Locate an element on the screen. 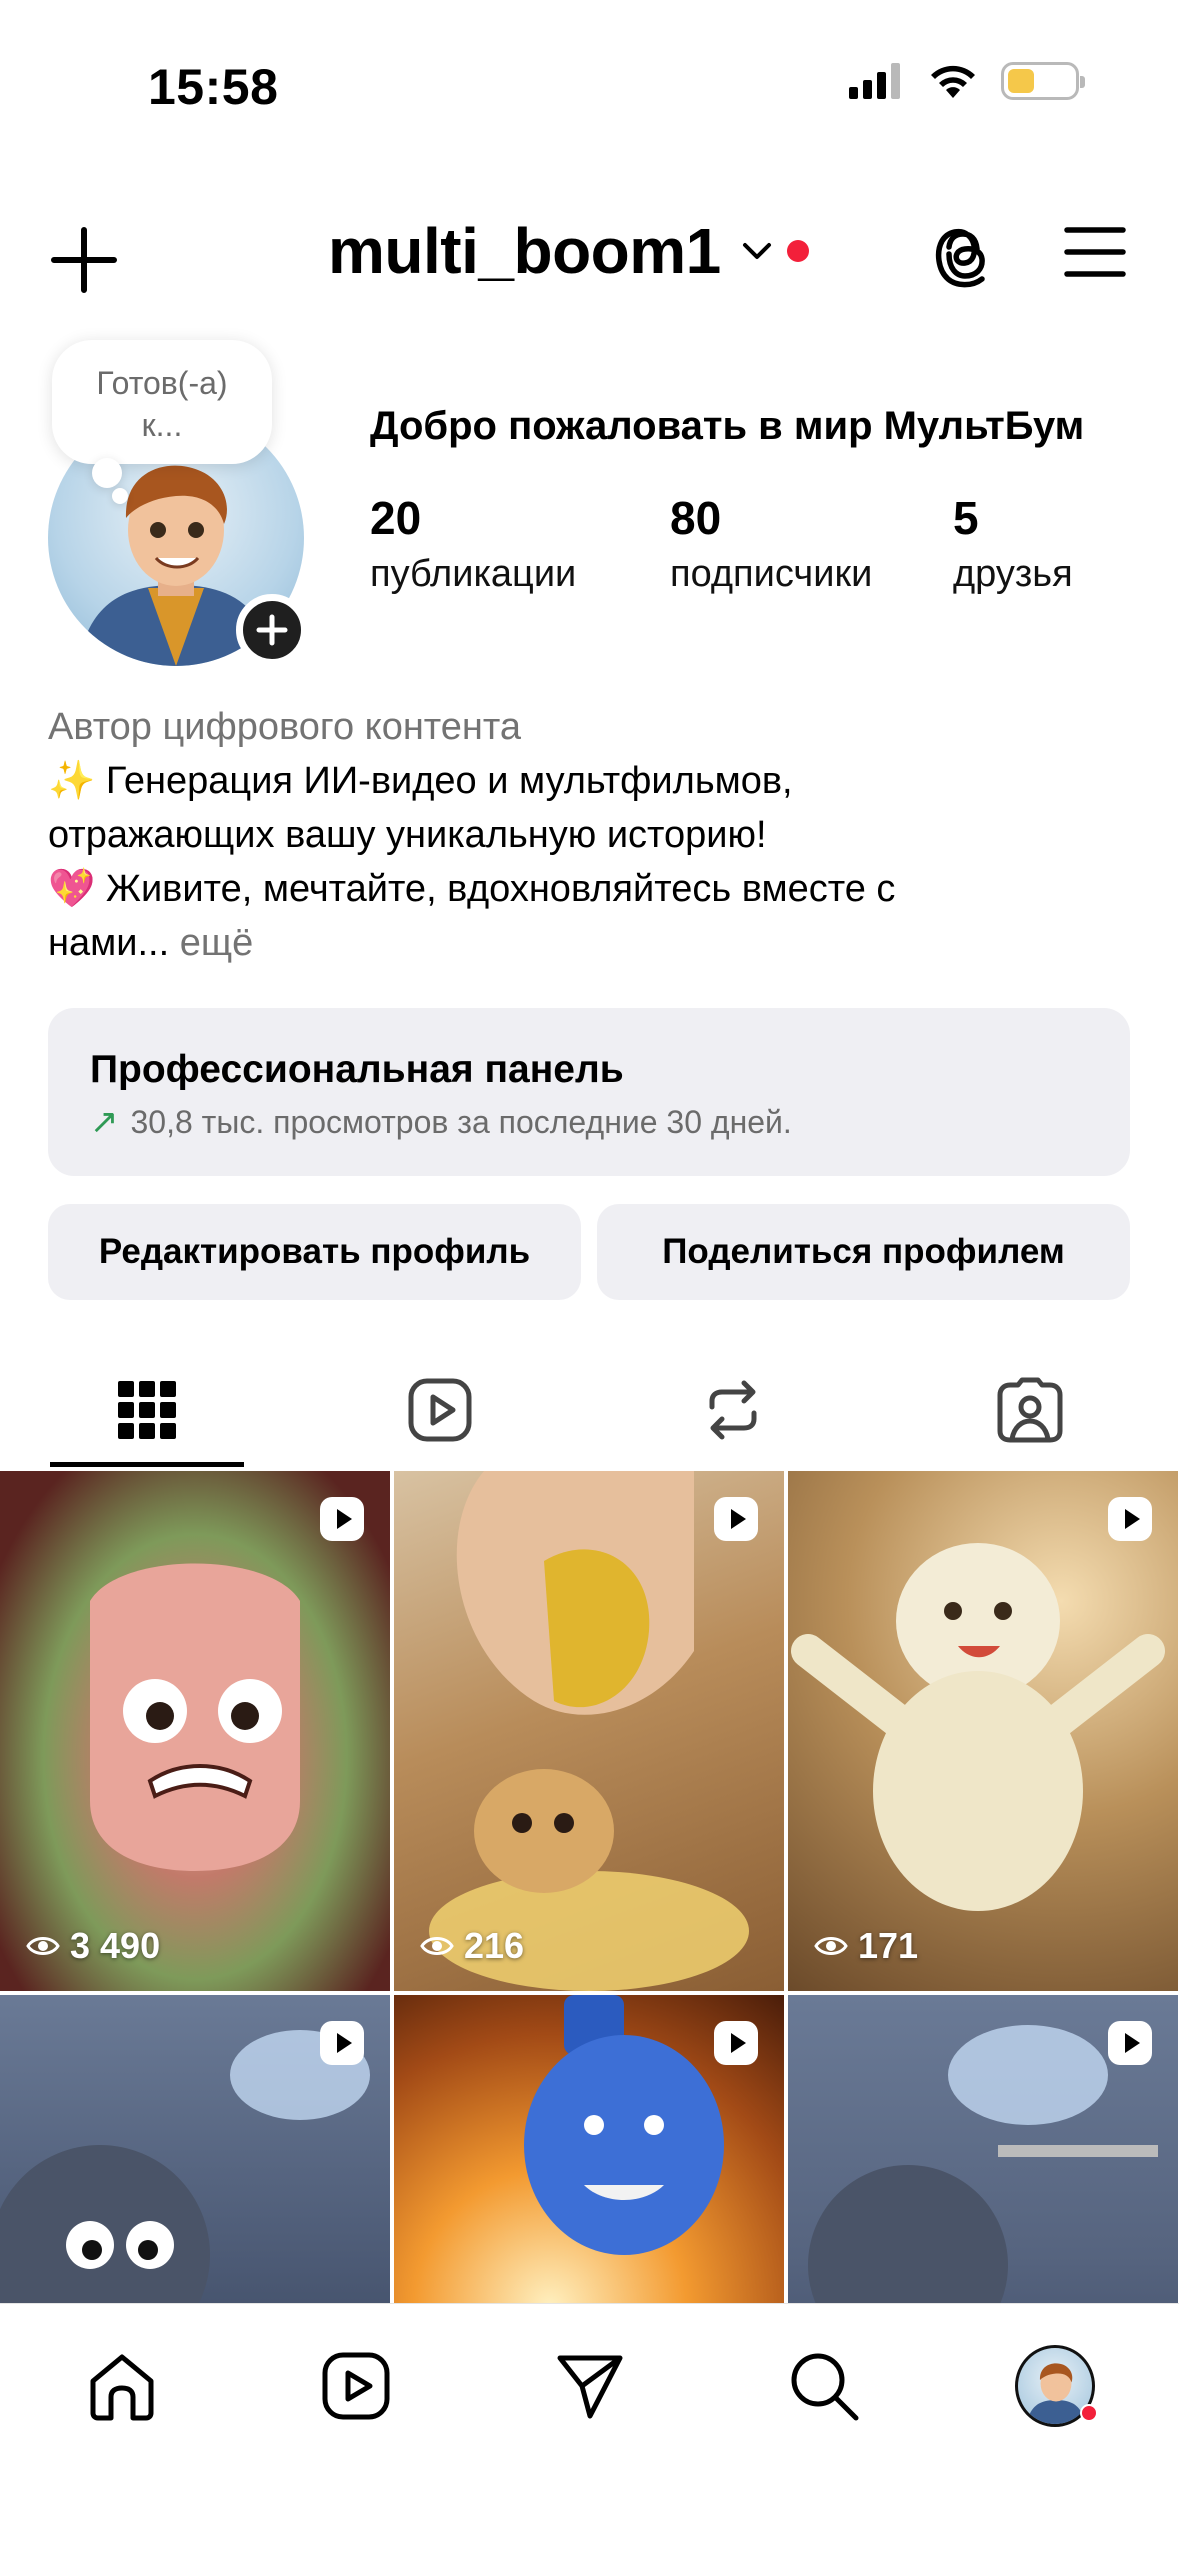 The width and height of the screenshot is (1179, 2556). stat-label: публикации is located at coordinates (473, 574).